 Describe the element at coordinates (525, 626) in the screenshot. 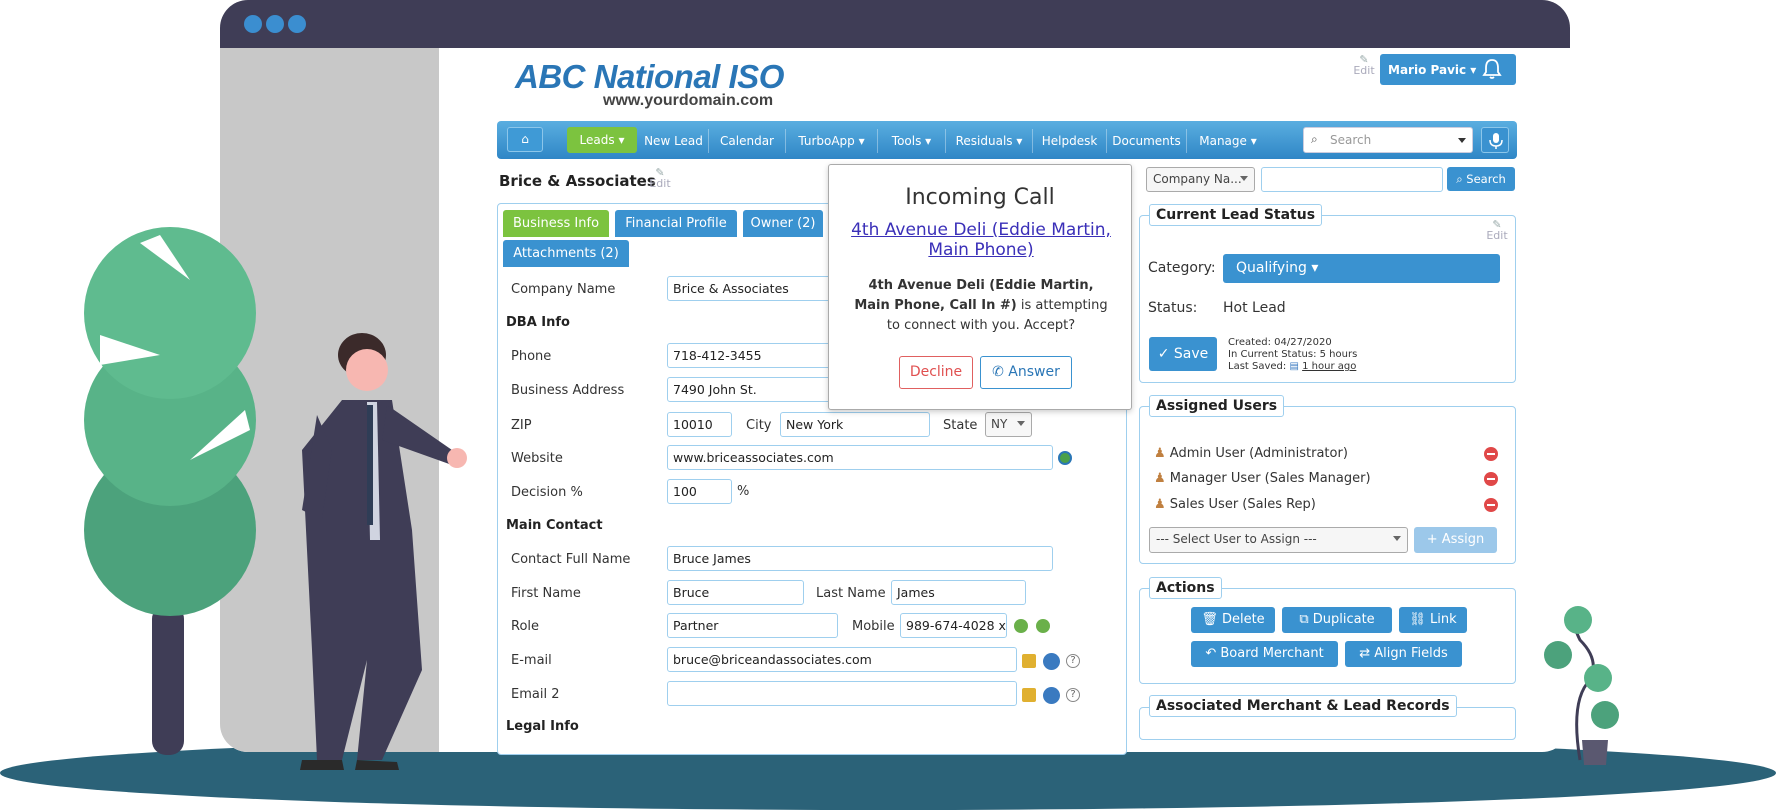

I see `role-label: Role` at that location.